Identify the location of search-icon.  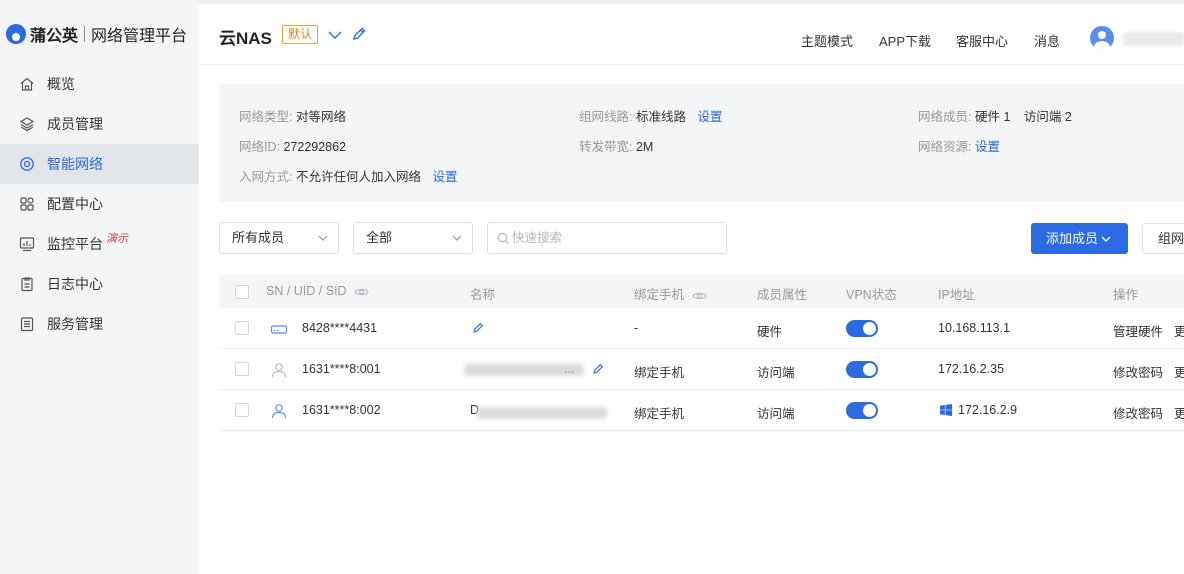
(503, 238).